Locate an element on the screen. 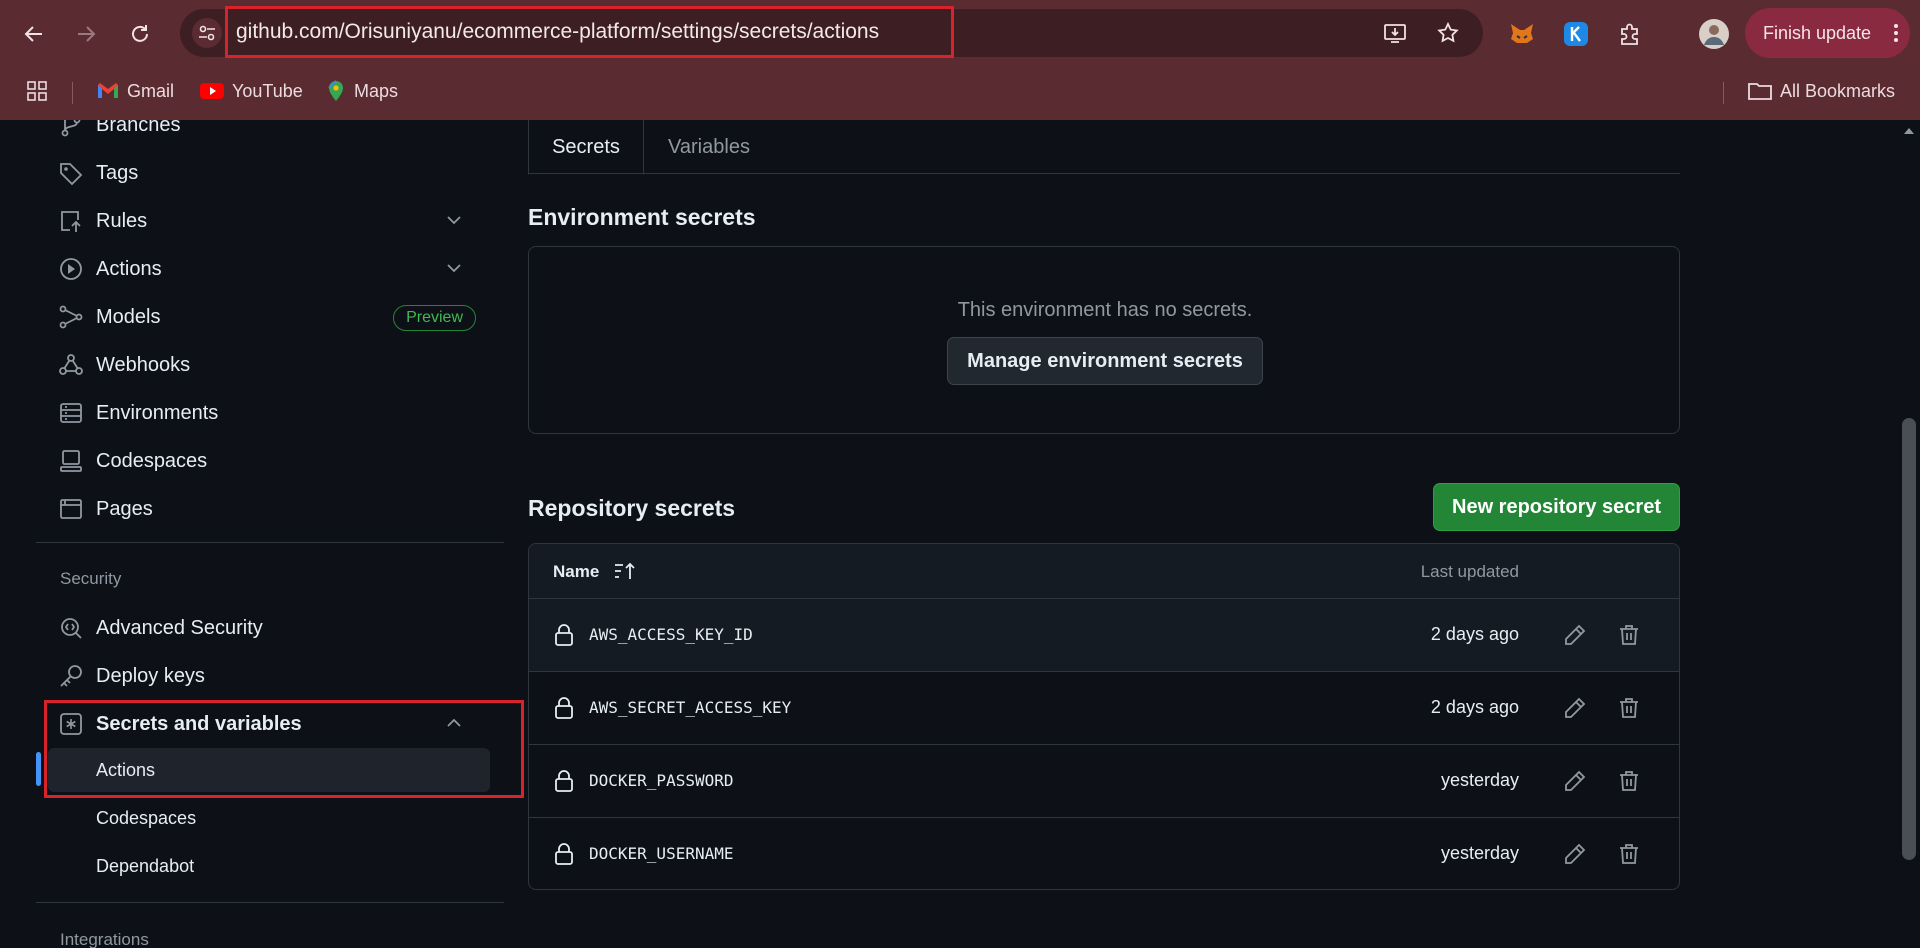  scroll-up-arrow-icon is located at coordinates (1909, 131).